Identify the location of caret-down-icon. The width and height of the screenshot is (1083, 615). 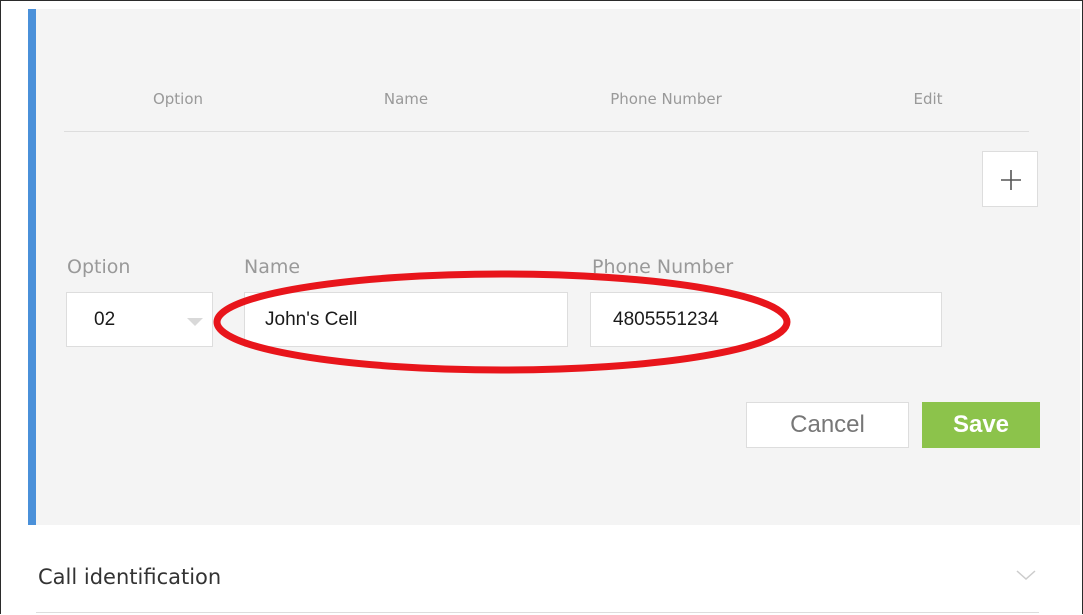
(195, 322).